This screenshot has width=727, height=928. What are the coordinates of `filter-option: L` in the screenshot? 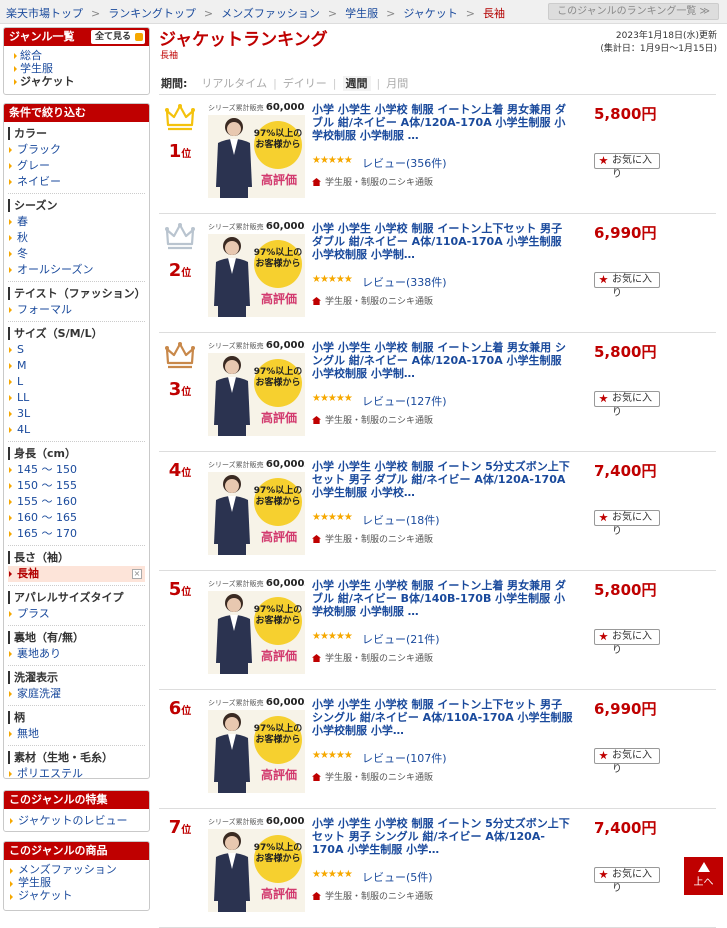 It's located at (76, 382).